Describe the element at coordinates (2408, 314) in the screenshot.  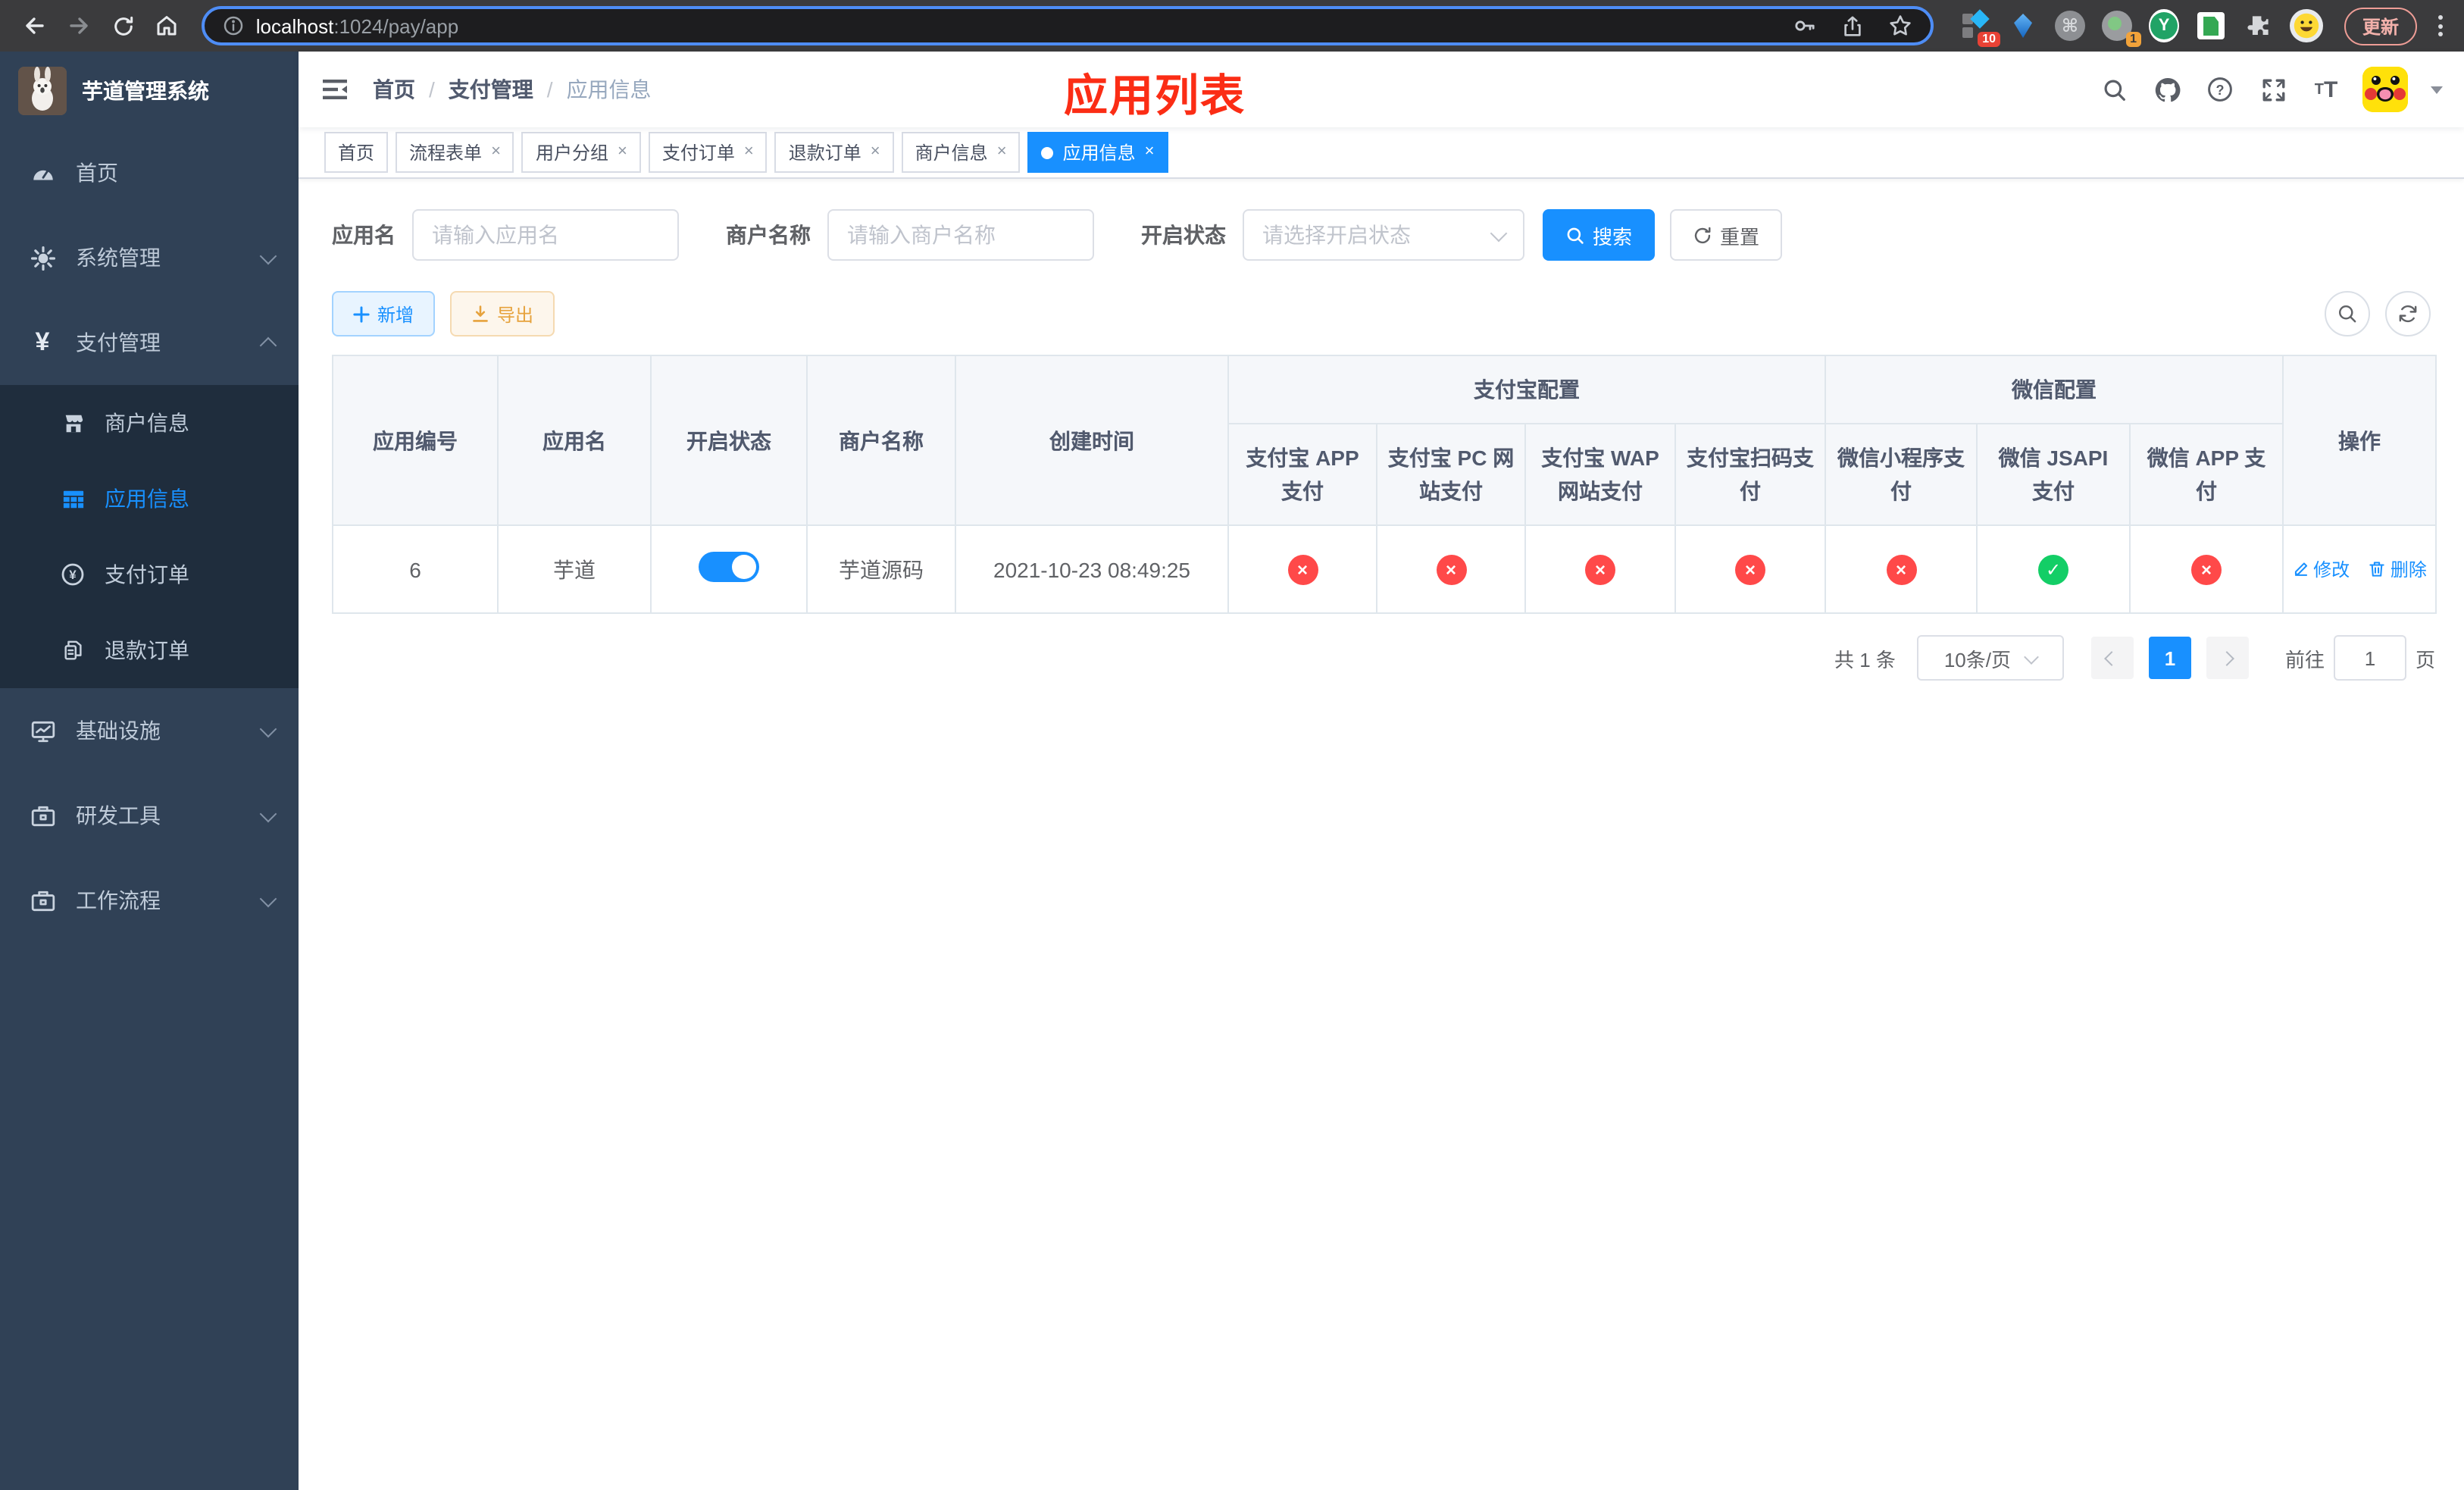
I see `refresh-button` at that location.